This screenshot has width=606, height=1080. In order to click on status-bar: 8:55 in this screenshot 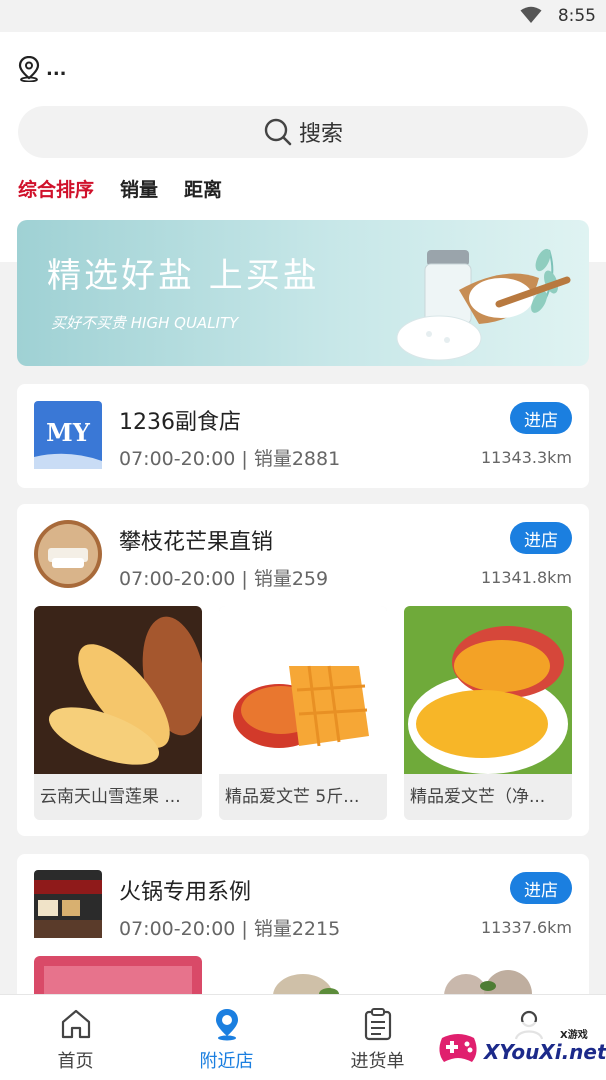, I will do `click(303, 16)`.